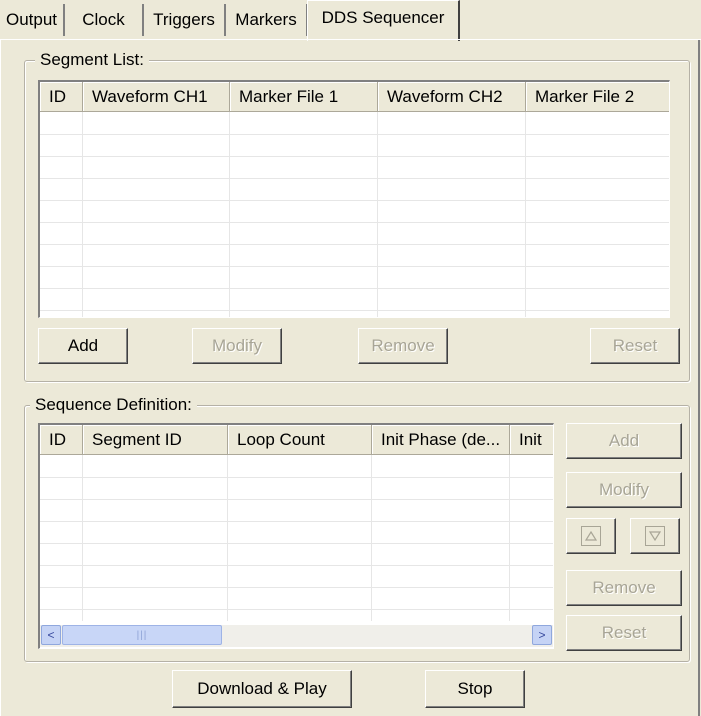 The image size is (701, 716). Describe the element at coordinates (624, 633) in the screenshot. I see `sequence-reset-button: Reset` at that location.